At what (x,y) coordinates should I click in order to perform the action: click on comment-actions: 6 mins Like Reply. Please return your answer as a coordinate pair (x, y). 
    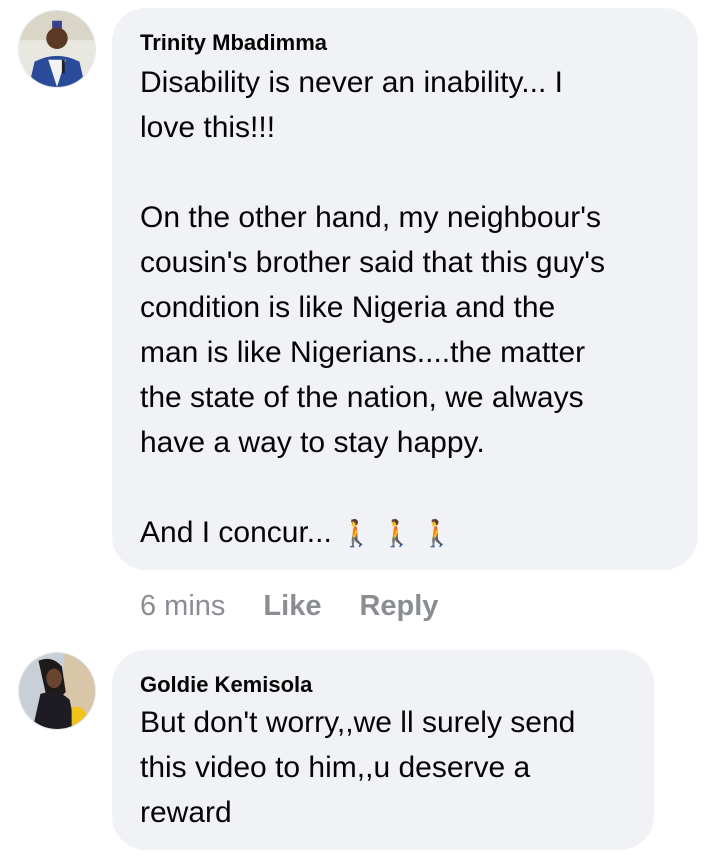
    Looking at the image, I should click on (289, 606).